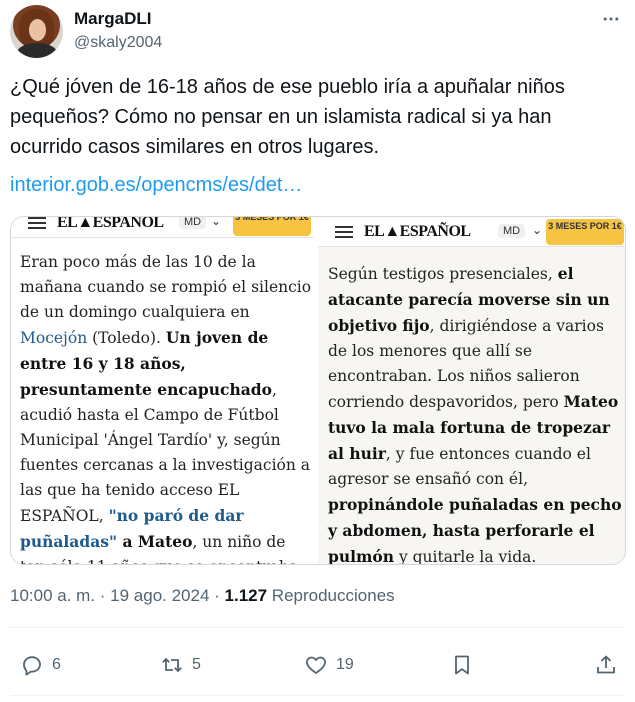 Image resolution: width=635 pixels, height=702 pixels. What do you see at coordinates (172, 665) in the screenshot?
I see `retweet-icon` at bounding box center [172, 665].